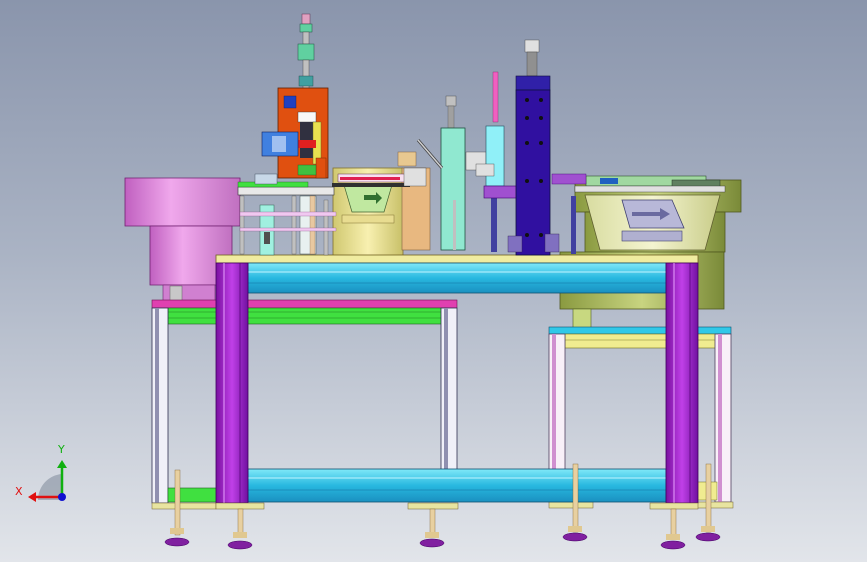 The image size is (867, 562). I want to click on press-cylinder-assembly, so click(295, 96).